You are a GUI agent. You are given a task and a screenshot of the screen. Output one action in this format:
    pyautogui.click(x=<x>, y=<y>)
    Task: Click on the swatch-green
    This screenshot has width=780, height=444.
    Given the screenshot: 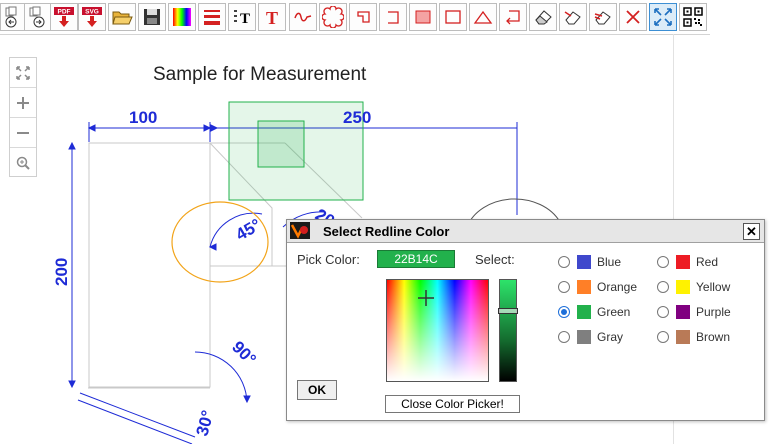 What is the action you would take?
    pyautogui.click(x=584, y=312)
    